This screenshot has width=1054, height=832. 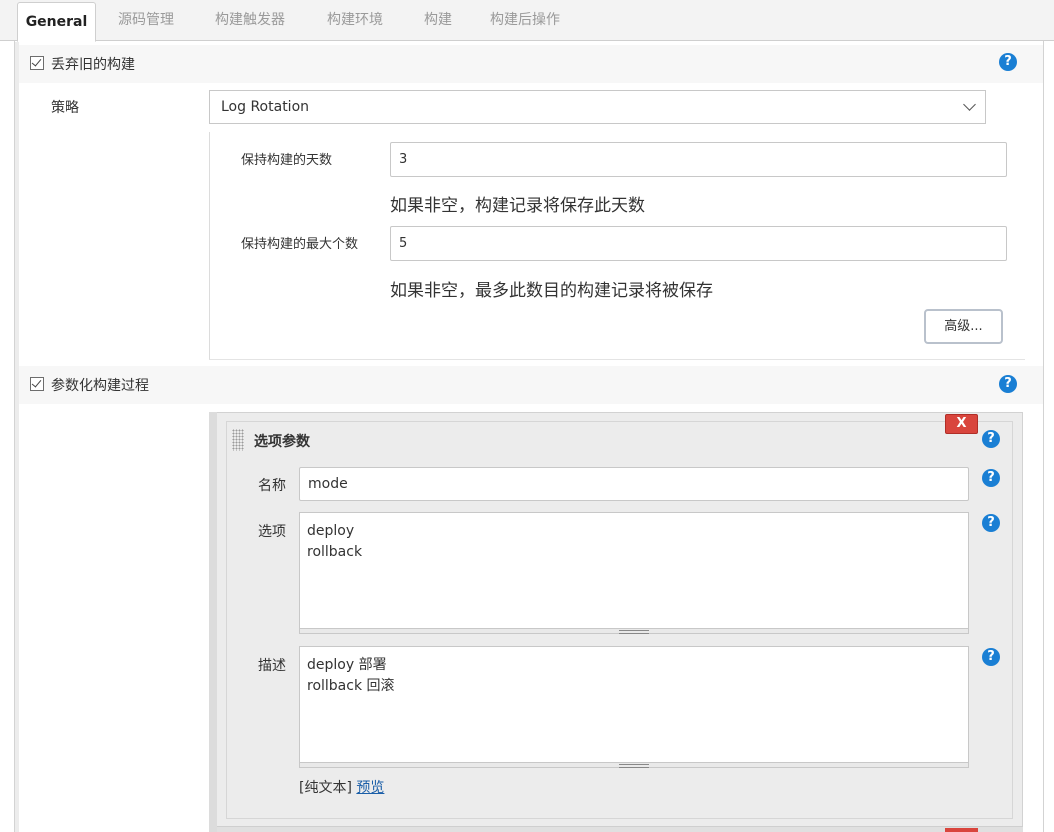 What do you see at coordinates (634, 484) in the screenshot?
I see `parameter-name-input: mode` at bounding box center [634, 484].